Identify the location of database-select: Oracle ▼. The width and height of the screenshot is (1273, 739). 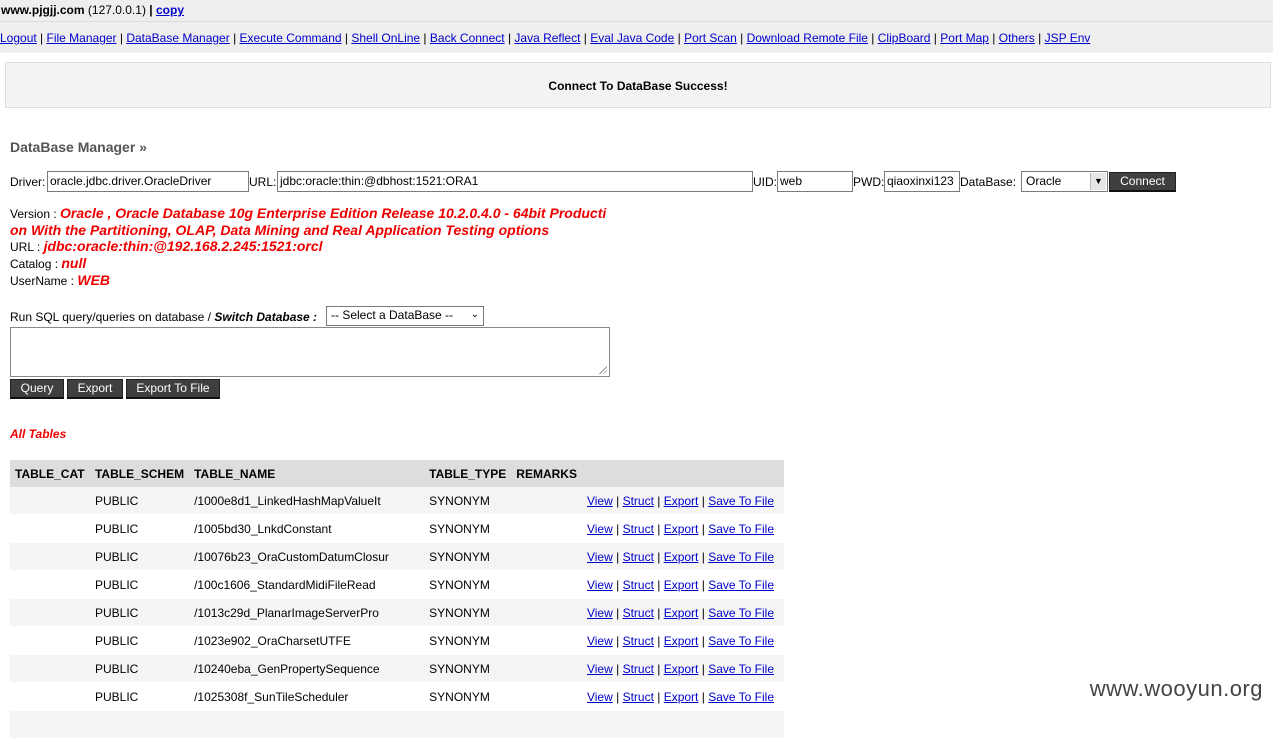
(1064, 181).